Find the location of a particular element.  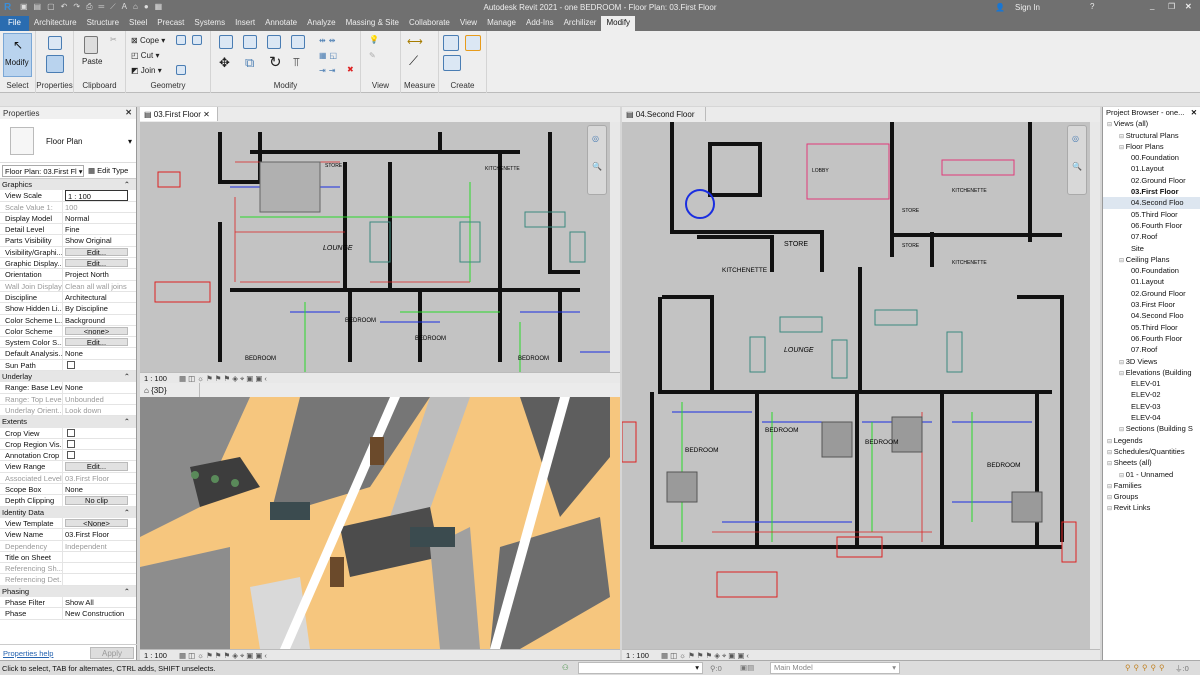

tab-architecture: Architecture is located at coordinates (55, 23).